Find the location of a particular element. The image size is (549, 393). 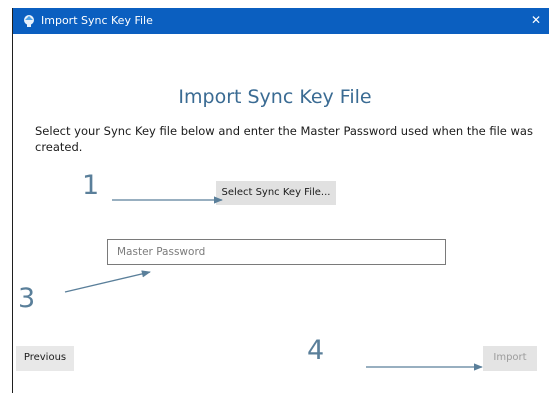

annotation-step-1: 1 is located at coordinates (91, 185).